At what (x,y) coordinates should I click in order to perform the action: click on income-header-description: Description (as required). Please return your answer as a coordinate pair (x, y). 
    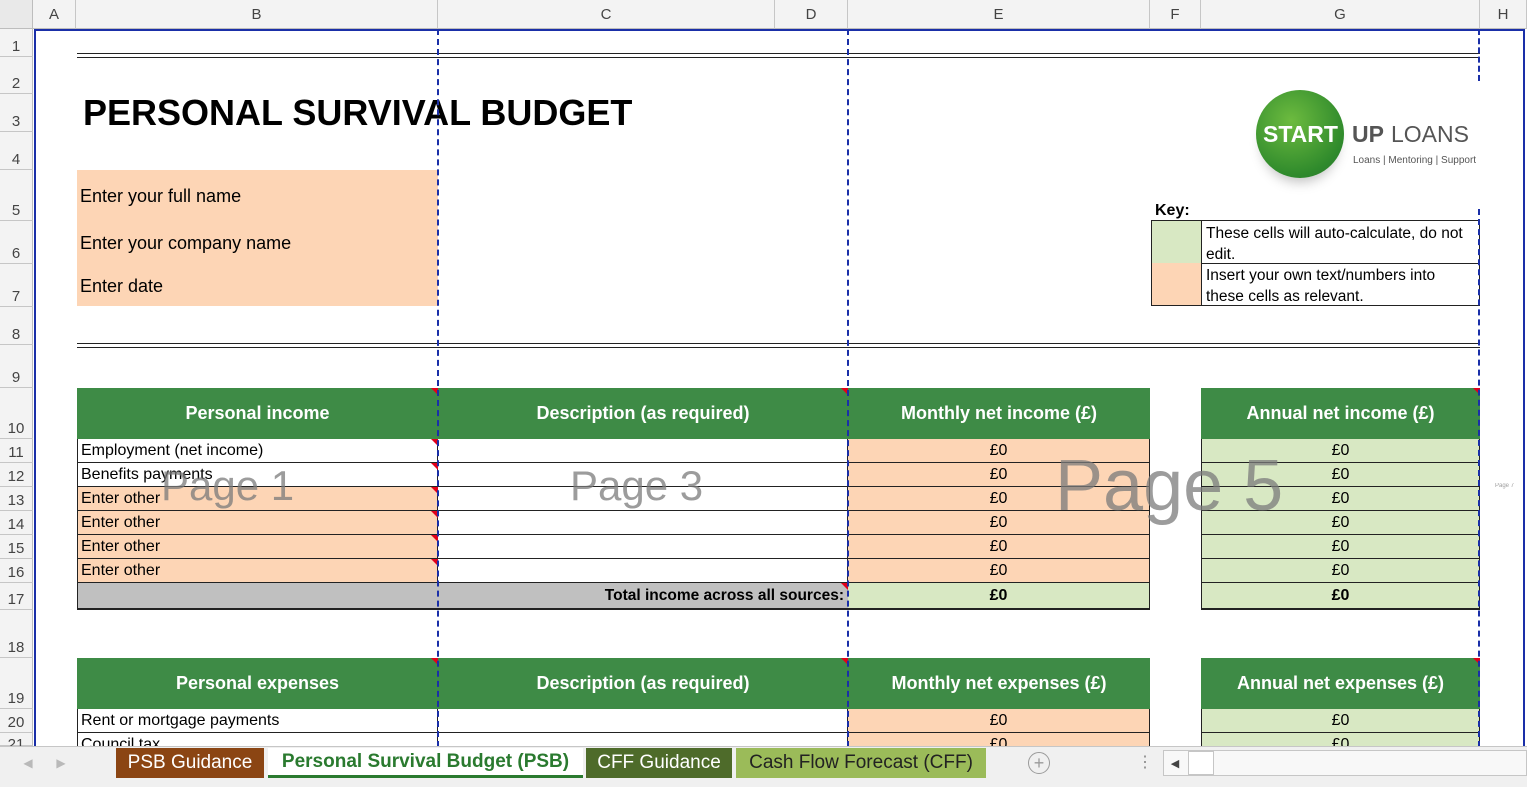
    Looking at the image, I should click on (643, 413).